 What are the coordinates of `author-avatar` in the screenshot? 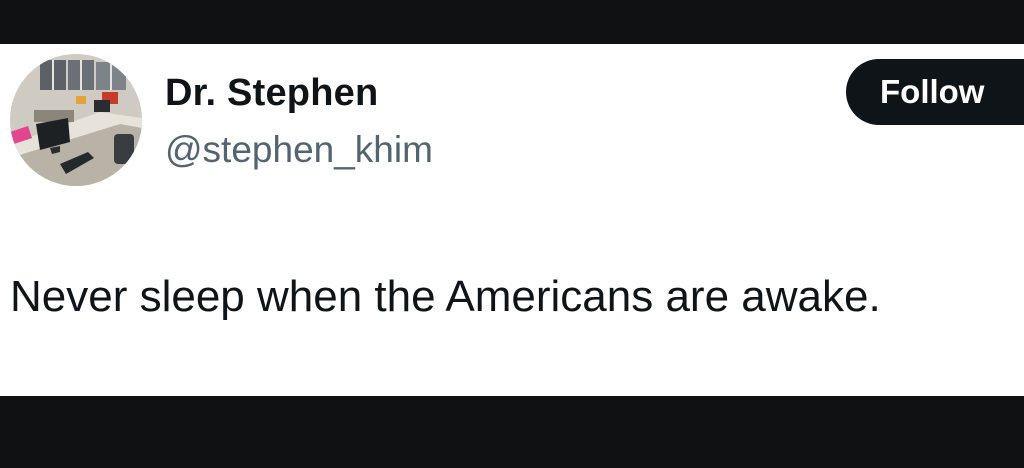 It's located at (76, 120).